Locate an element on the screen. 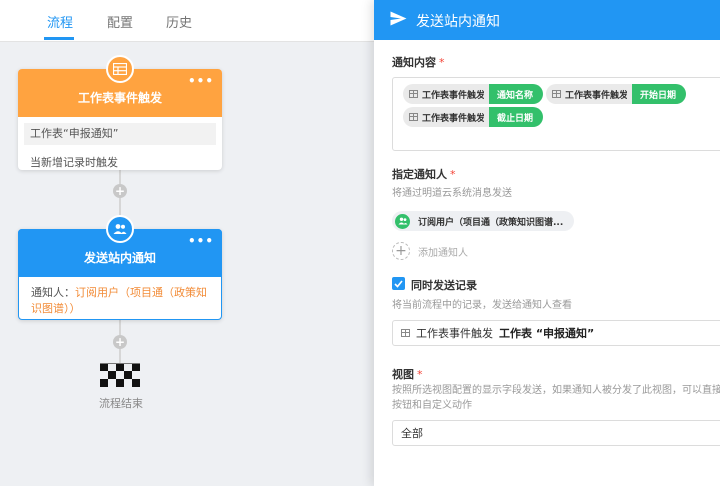  trigger-node-title: 工作表事件触发 is located at coordinates (119, 98).